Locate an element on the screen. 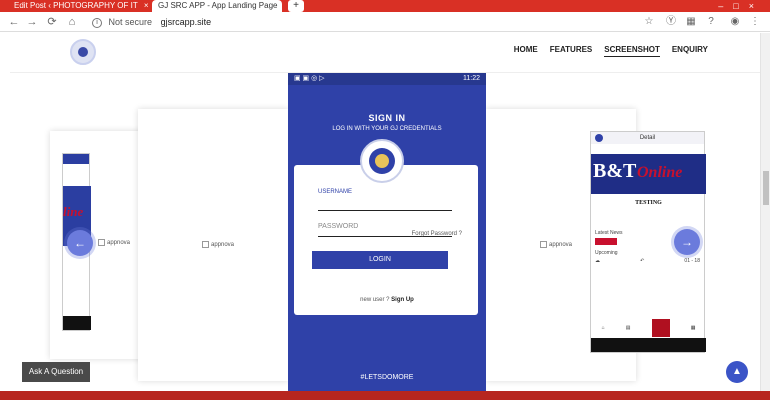  browser-tab-gj-src-app: GJ SRC APP - App Landing Page × is located at coordinates (217, 6).